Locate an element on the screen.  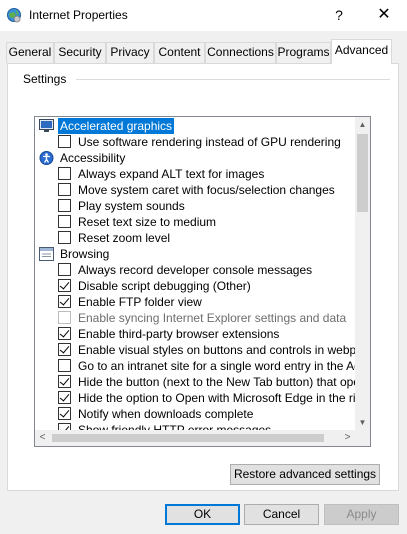
cancel-button: Cancel is located at coordinates (281, 514).